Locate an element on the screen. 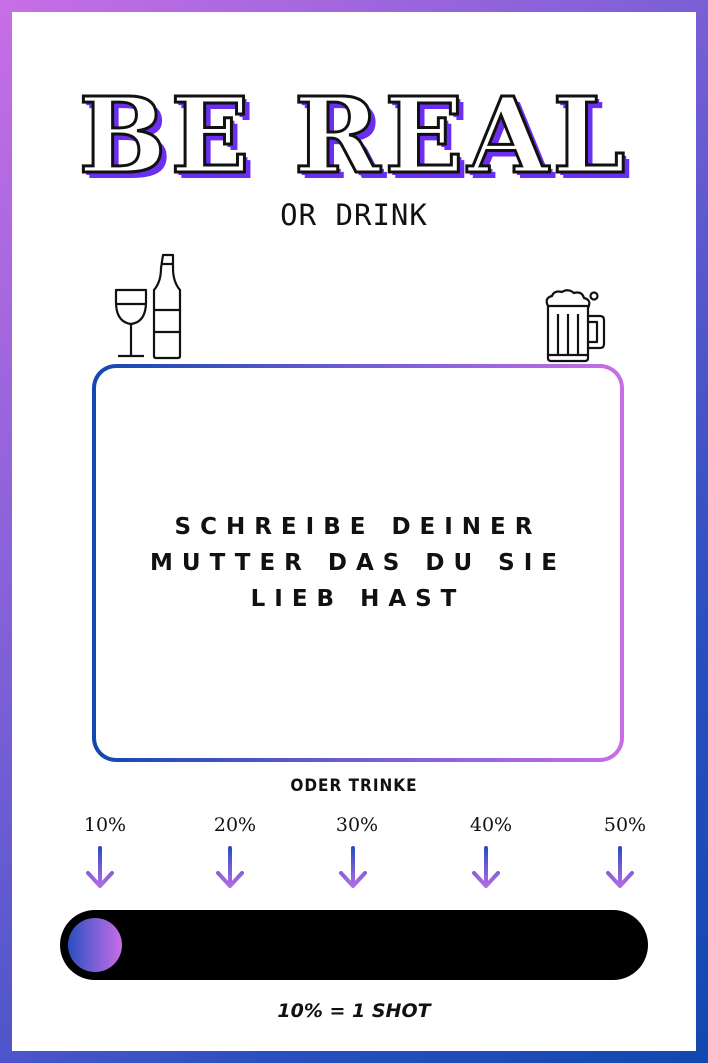  progress-knob is located at coordinates (95, 945).